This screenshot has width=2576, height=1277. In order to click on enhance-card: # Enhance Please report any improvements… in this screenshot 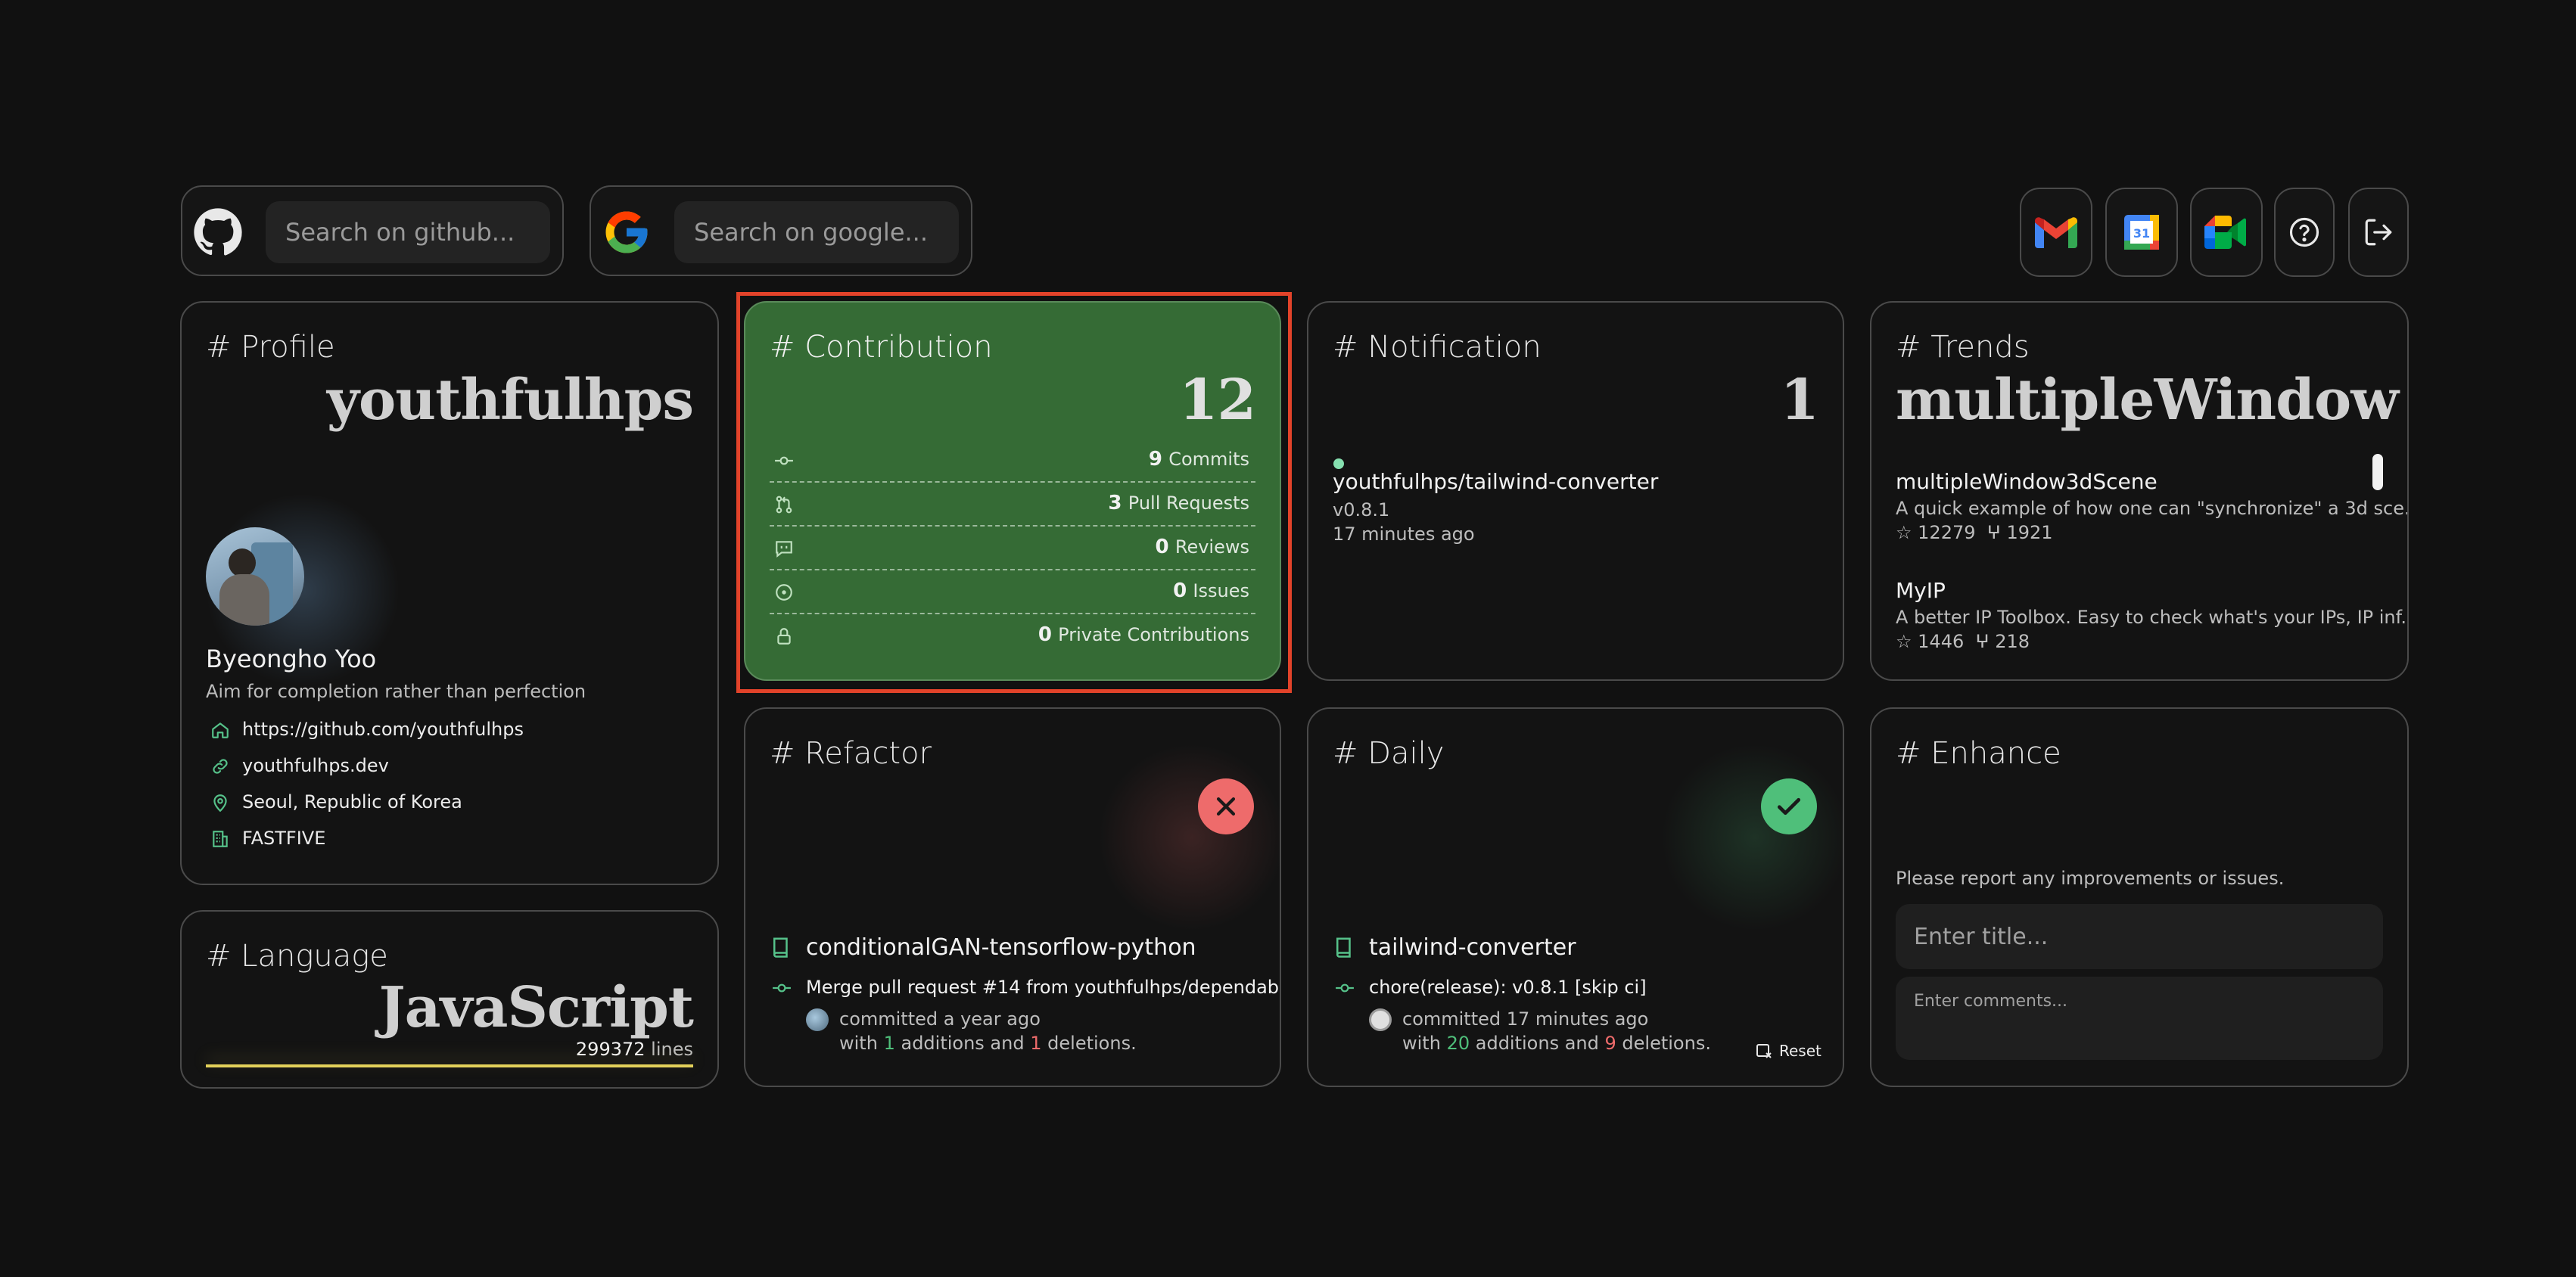, I will do `click(2139, 897)`.